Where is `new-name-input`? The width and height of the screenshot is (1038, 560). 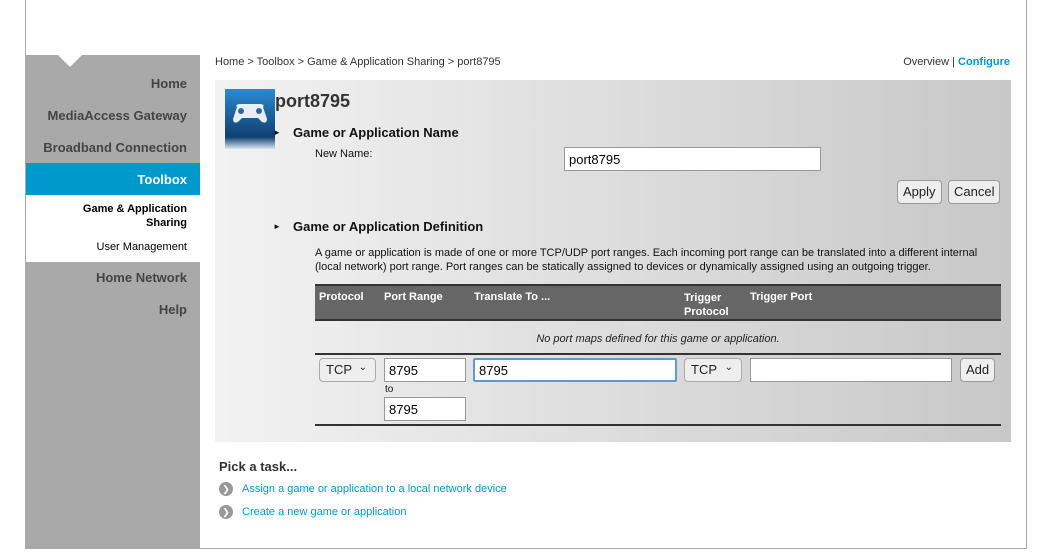 new-name-input is located at coordinates (692, 159).